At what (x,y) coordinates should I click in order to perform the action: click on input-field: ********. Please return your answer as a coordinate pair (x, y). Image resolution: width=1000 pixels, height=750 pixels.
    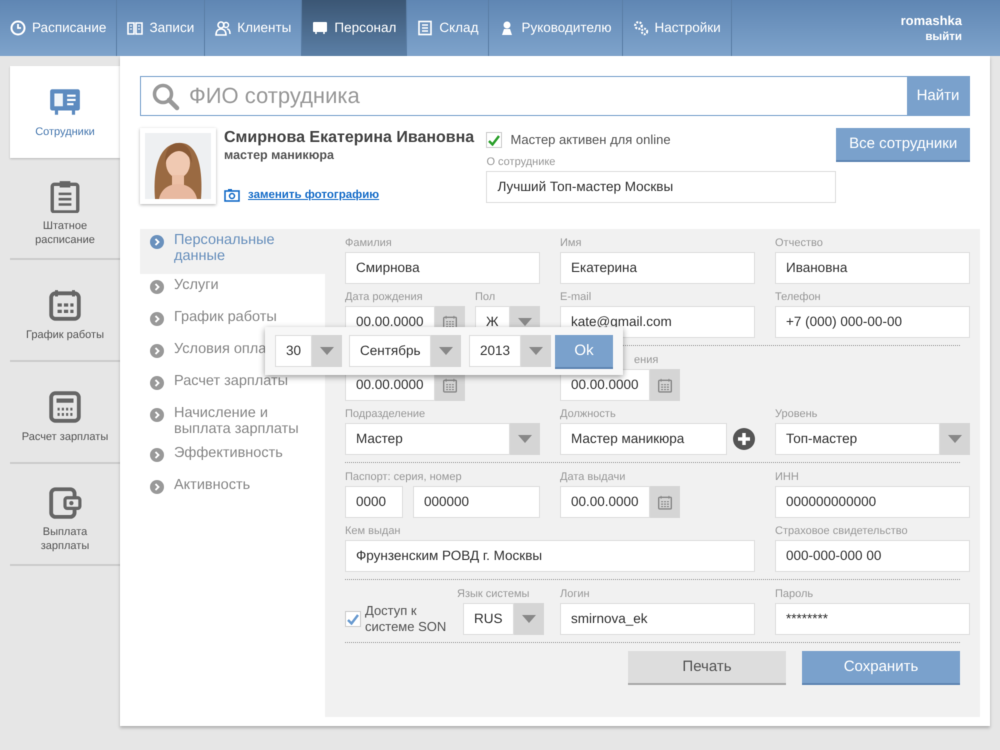
    Looking at the image, I should click on (872, 619).